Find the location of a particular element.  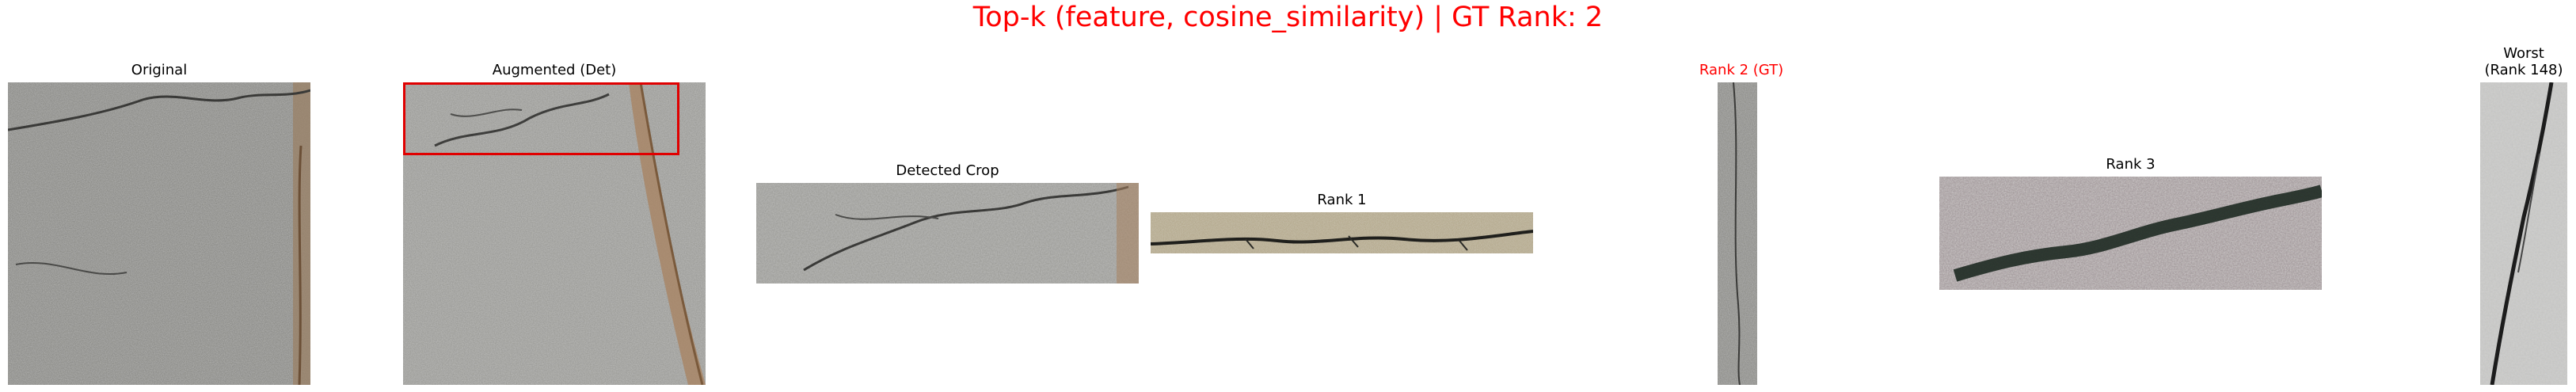

detected-crop-image is located at coordinates (947, 233).